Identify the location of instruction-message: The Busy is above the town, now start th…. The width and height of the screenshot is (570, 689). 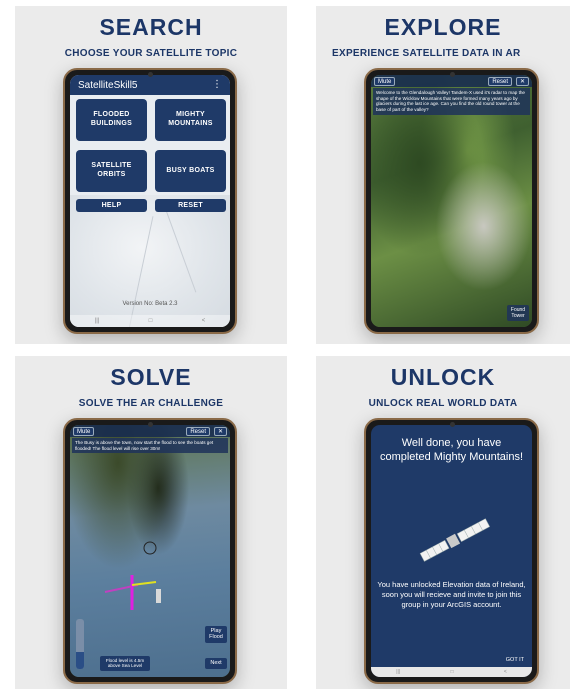
(150, 446).